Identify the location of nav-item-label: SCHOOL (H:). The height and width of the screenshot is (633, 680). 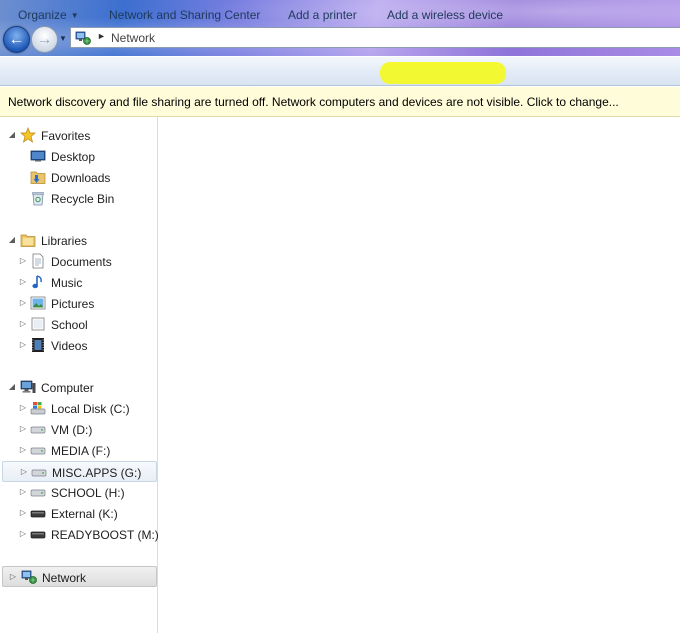
(88, 493).